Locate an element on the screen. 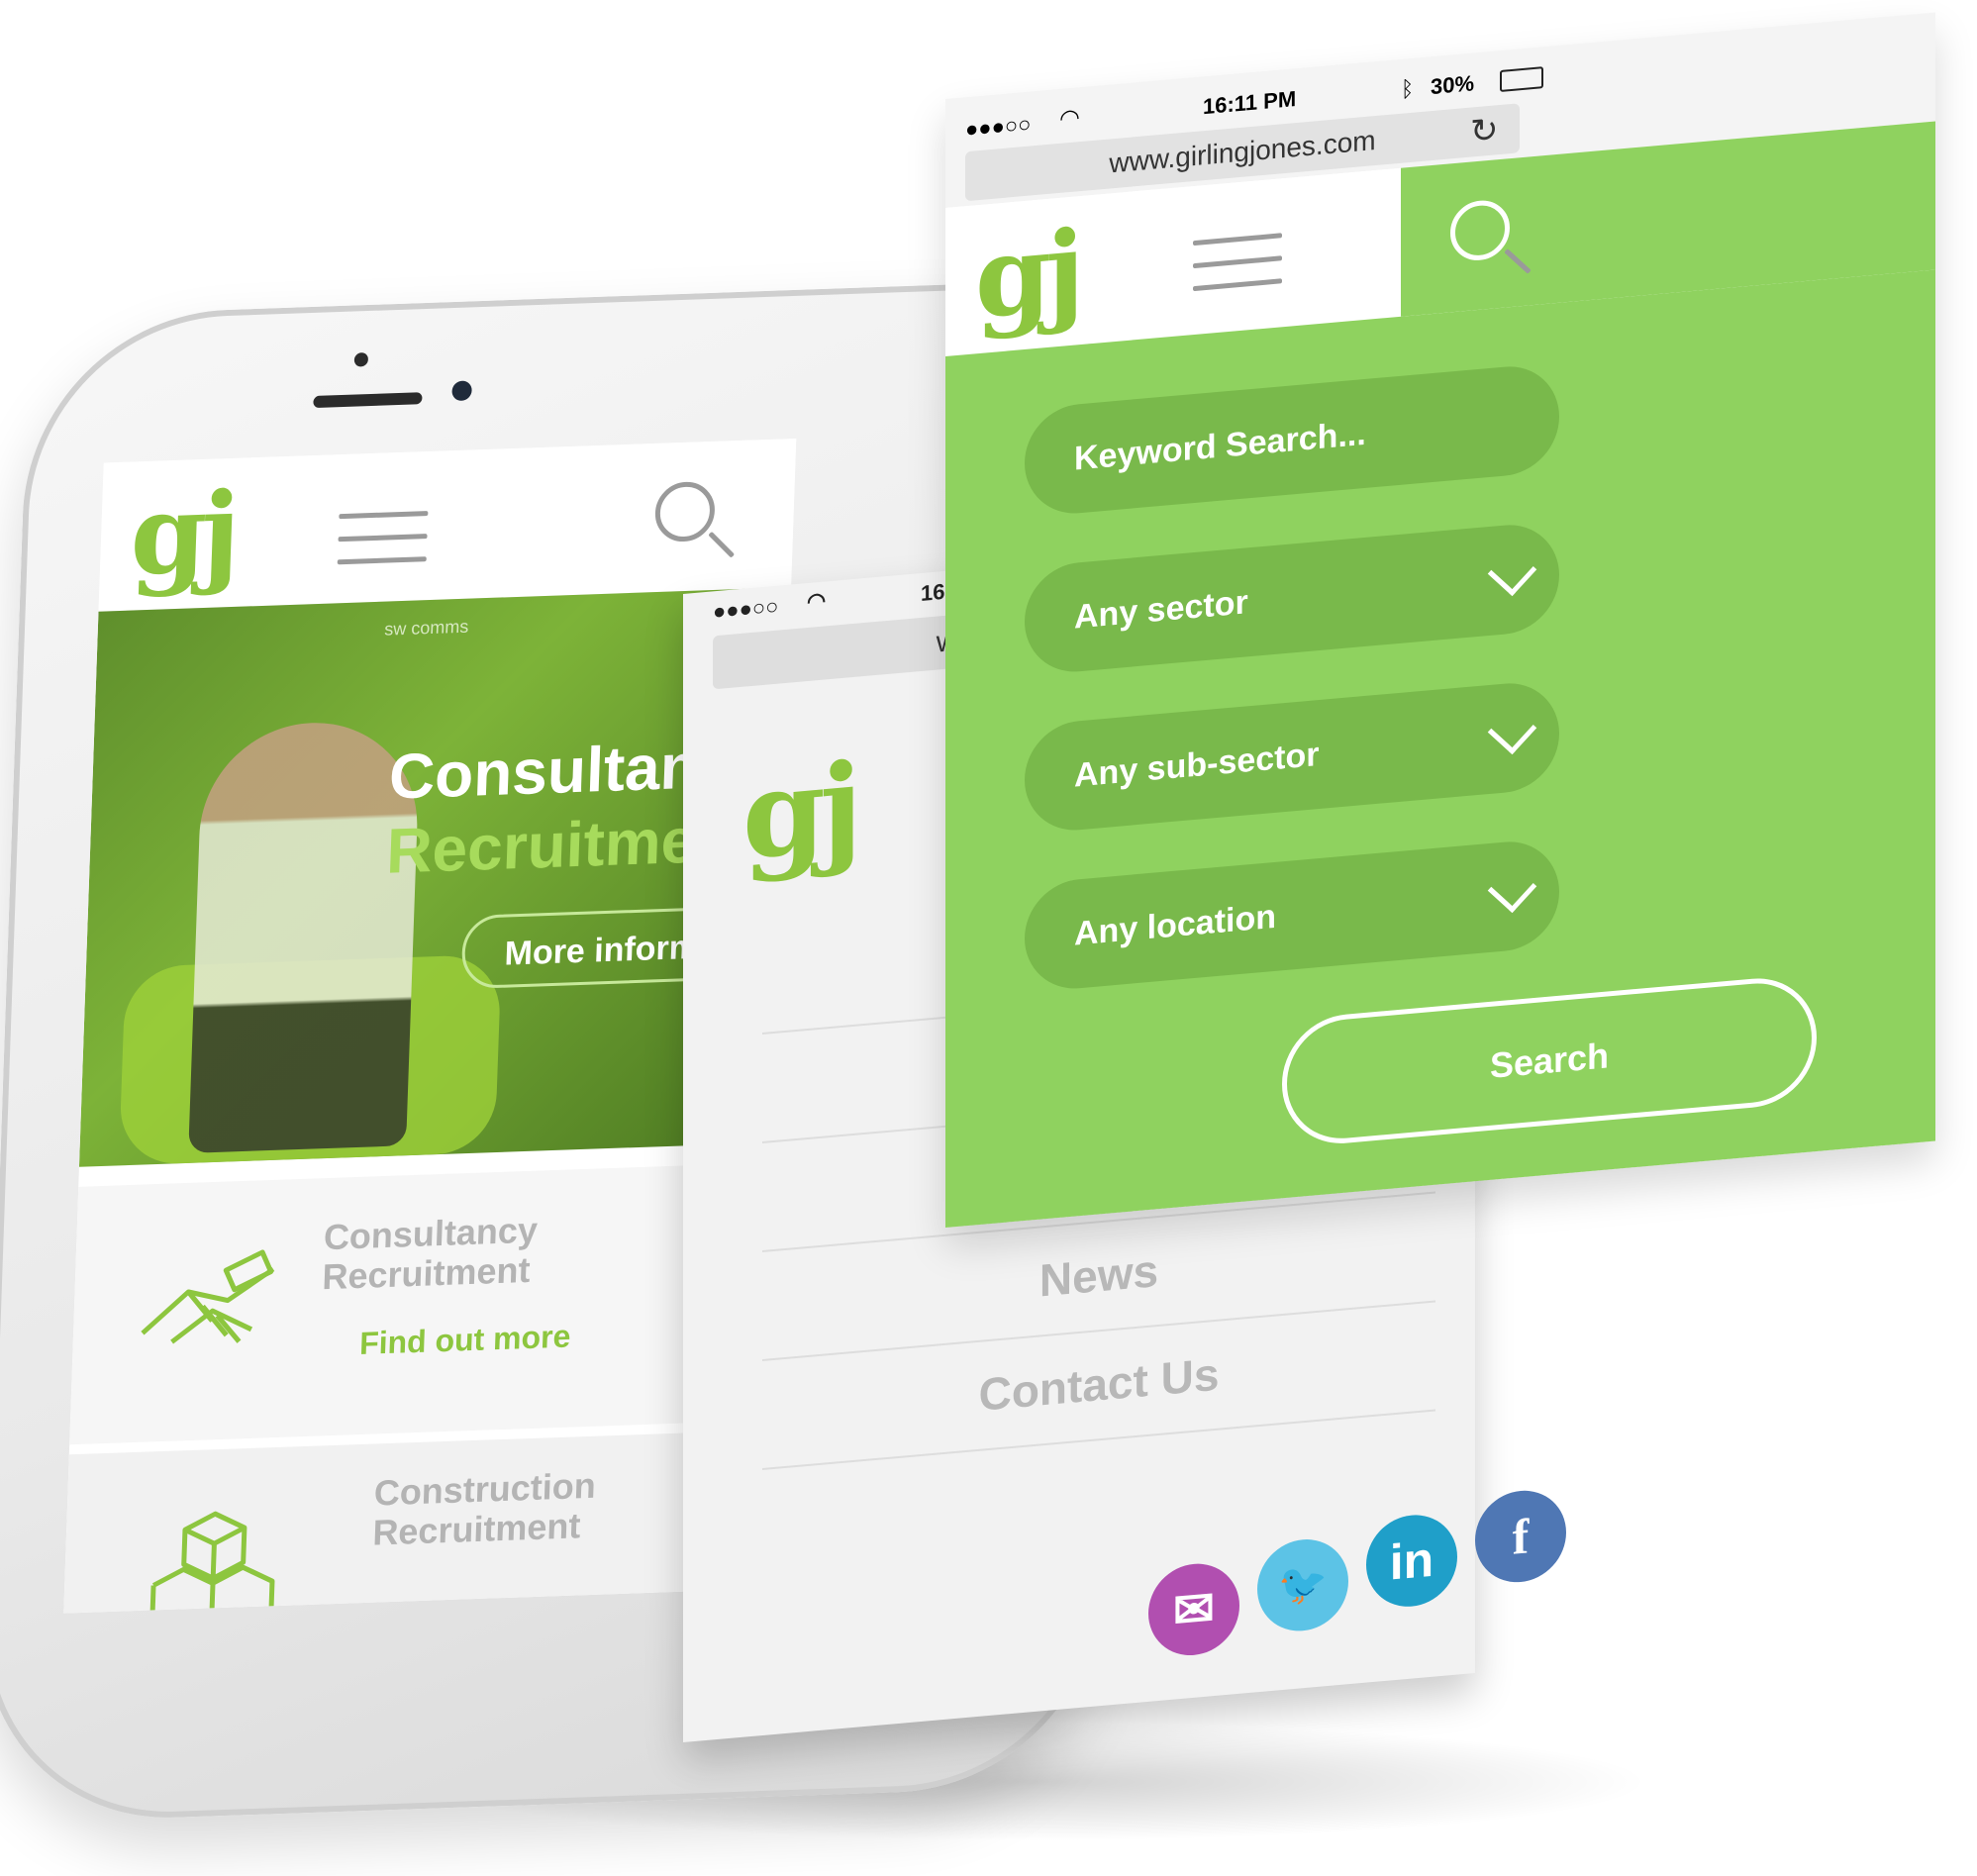 Image resolution: width=1977 pixels, height=1876 pixels. card-title: Construction Recruitment is located at coordinates (484, 1508).